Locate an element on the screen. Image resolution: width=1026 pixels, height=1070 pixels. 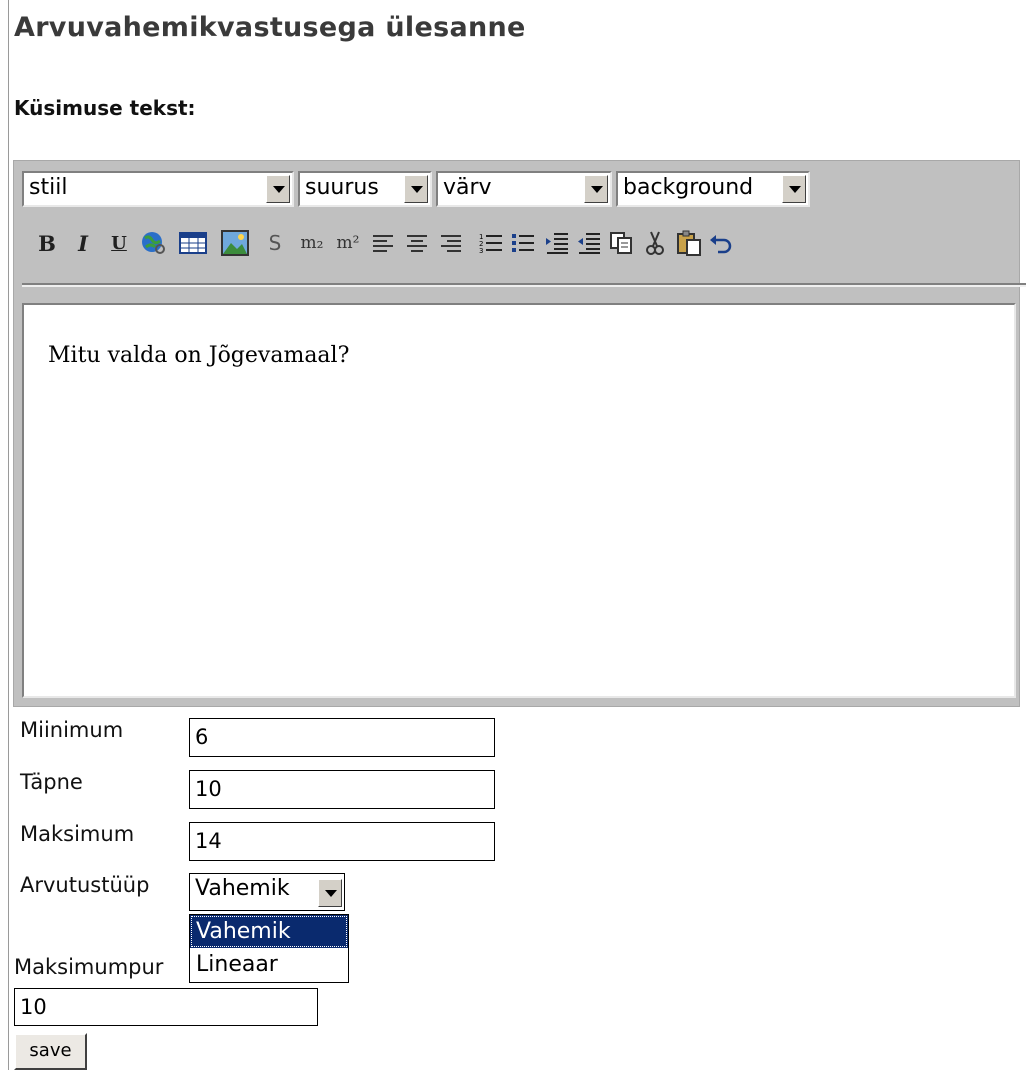
bold-button: B is located at coordinates (47, 243).